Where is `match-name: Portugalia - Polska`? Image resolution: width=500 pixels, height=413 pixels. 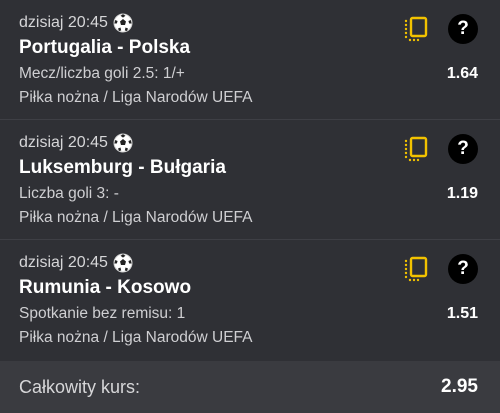
match-name: Portugalia - Polska is located at coordinates (105, 47).